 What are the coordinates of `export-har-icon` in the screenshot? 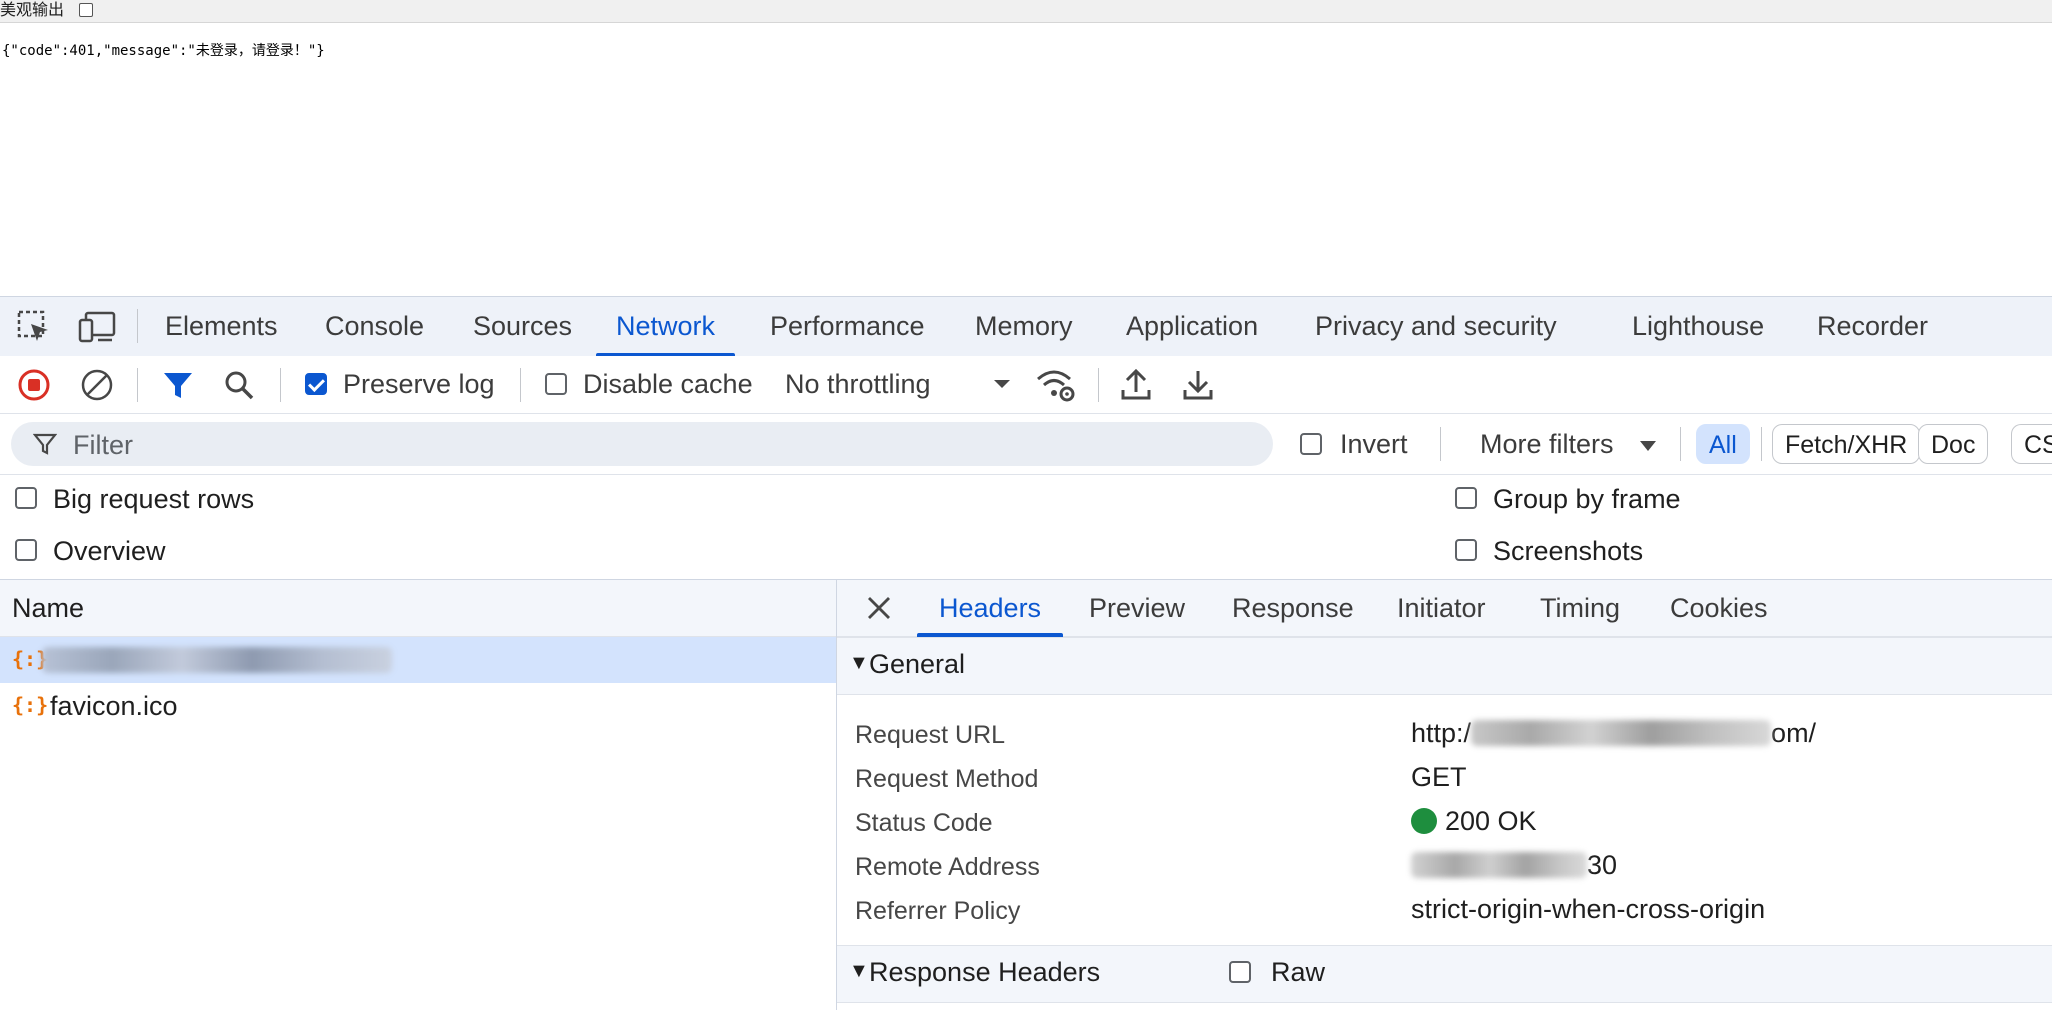 It's located at (1198, 385).